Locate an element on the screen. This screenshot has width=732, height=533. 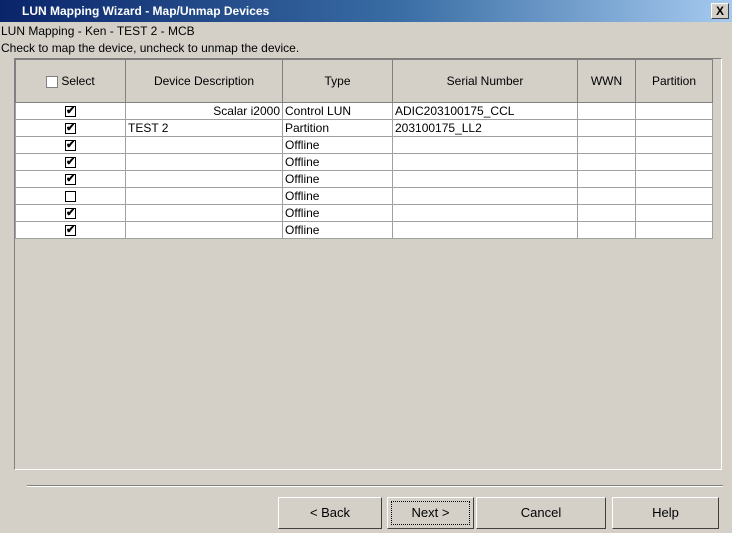
type-cell: Partition is located at coordinates (337, 128).